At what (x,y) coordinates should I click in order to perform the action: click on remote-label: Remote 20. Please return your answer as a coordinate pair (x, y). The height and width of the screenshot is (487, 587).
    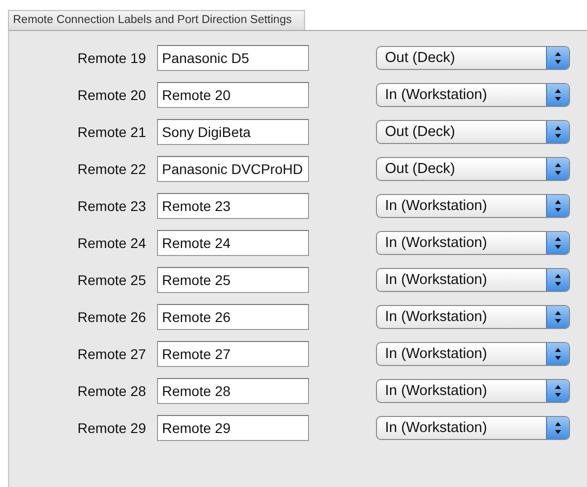
    Looking at the image, I should click on (111, 94).